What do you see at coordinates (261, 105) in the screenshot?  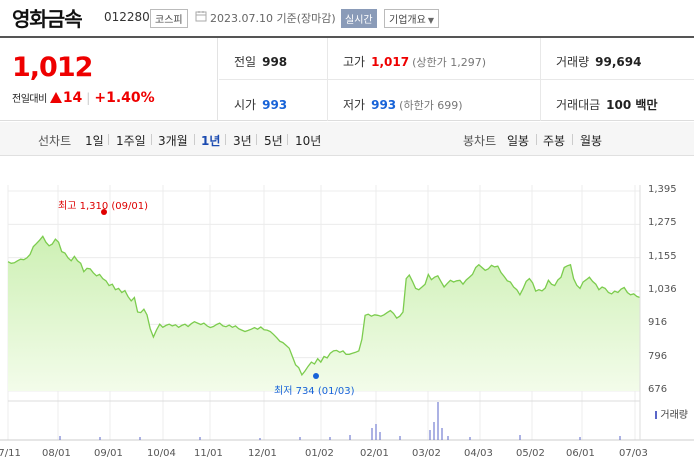 I see `open-price: 시가 993` at bounding box center [261, 105].